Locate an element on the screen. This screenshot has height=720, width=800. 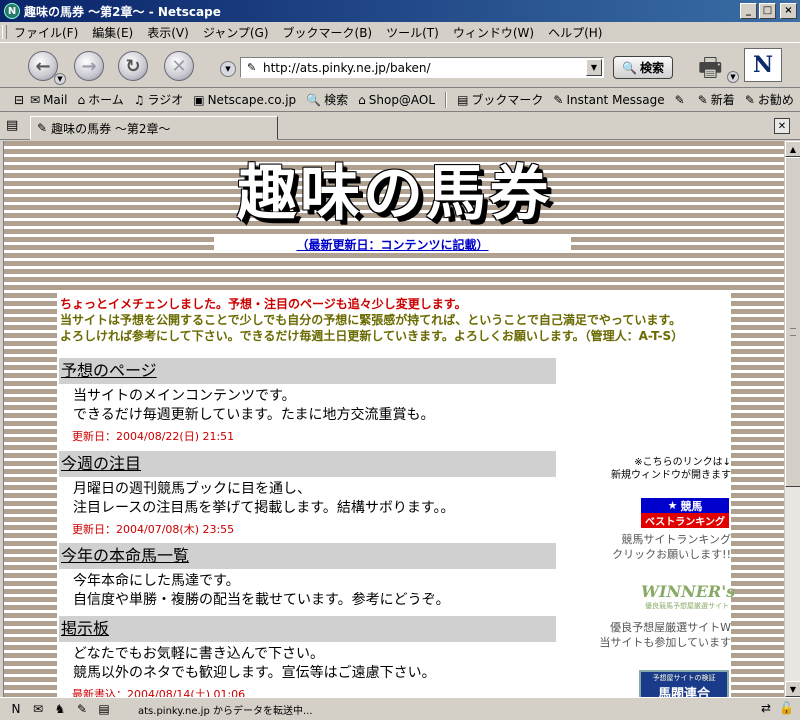
toolbar-new: ✎ 新着 is located at coordinates (716, 99).